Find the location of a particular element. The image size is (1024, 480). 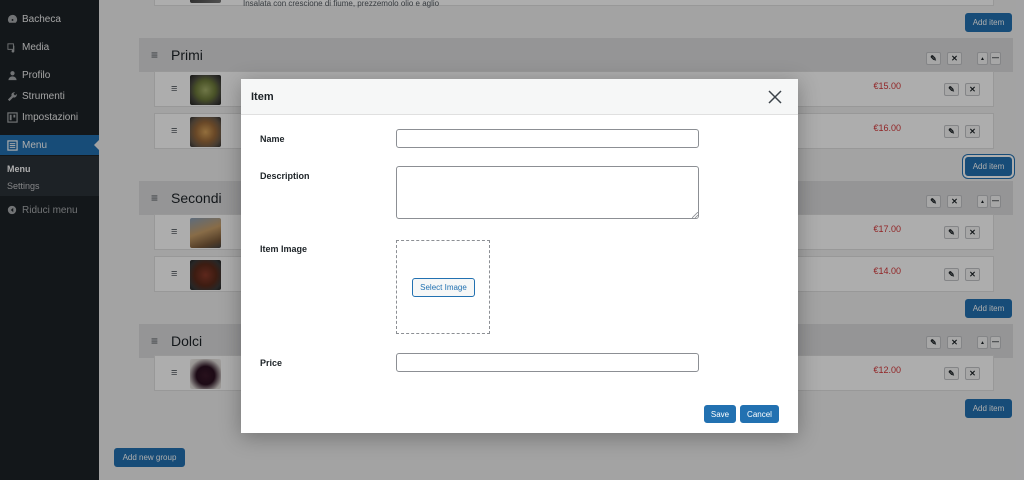

select-image-button: Select Image is located at coordinates (443, 287).